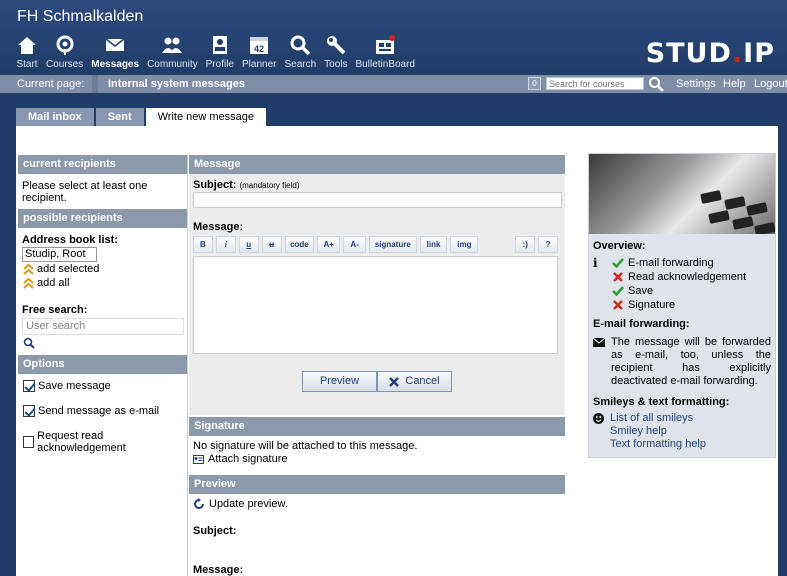 The width and height of the screenshot is (787, 576). What do you see at coordinates (115, 64) in the screenshot?
I see `nav-label: Messages` at bounding box center [115, 64].